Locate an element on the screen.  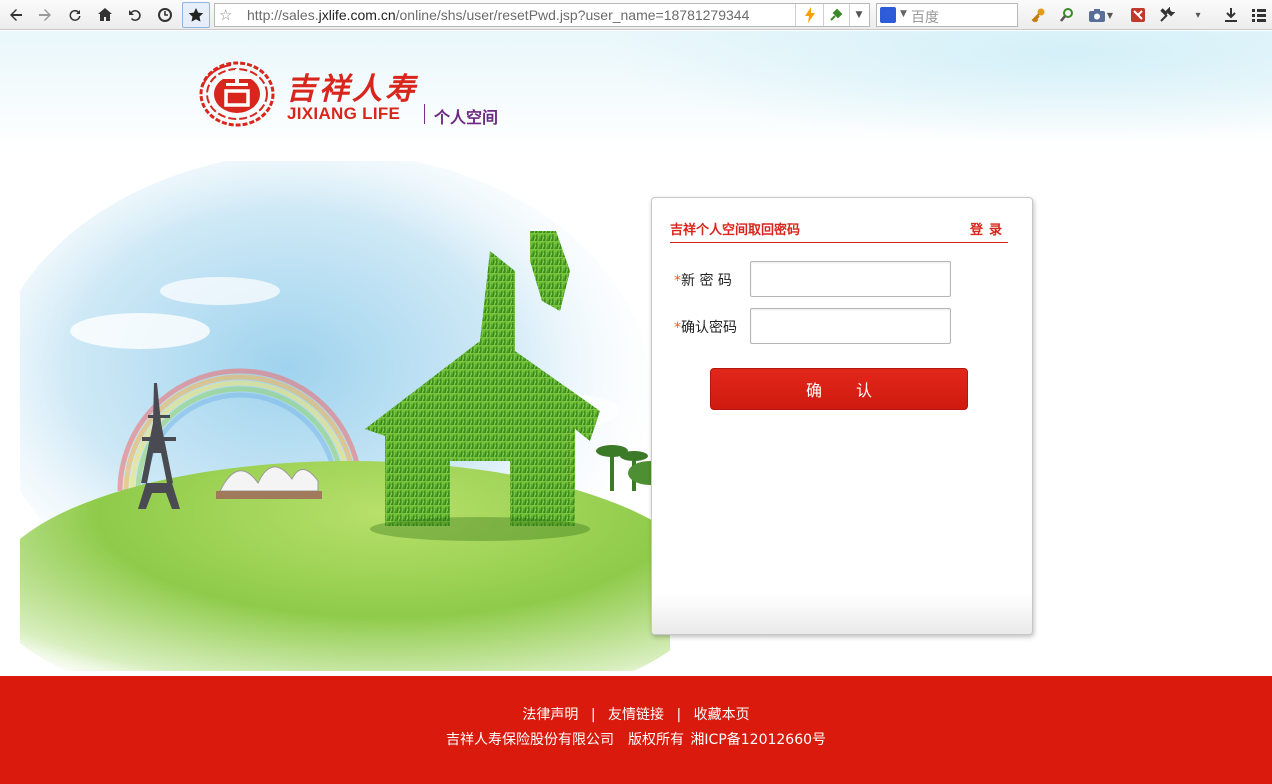
home-icon is located at coordinates (105, 15).